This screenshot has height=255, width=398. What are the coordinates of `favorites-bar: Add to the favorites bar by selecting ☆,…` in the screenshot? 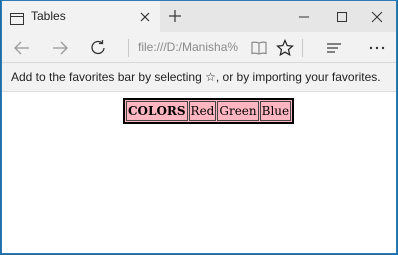 It's located at (199, 77).